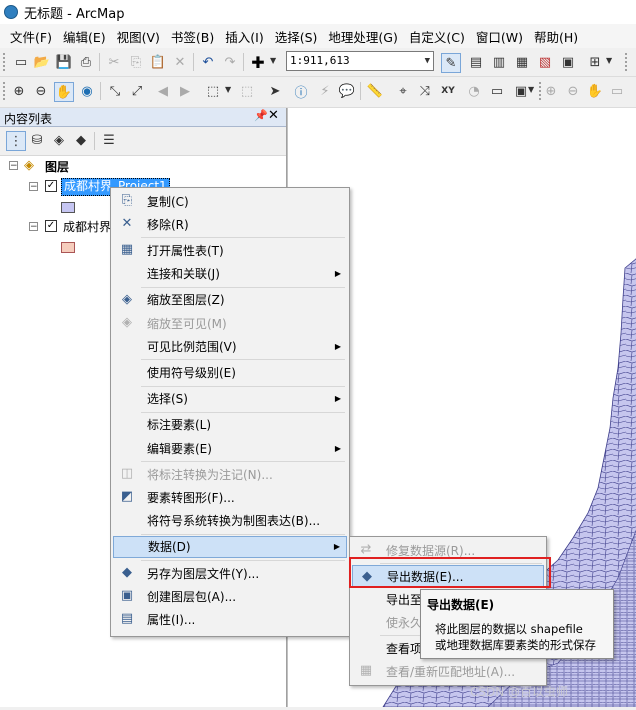 Image resolution: width=636 pixels, height=710 pixels. I want to click on print-icon: ⎙, so click(86, 62).